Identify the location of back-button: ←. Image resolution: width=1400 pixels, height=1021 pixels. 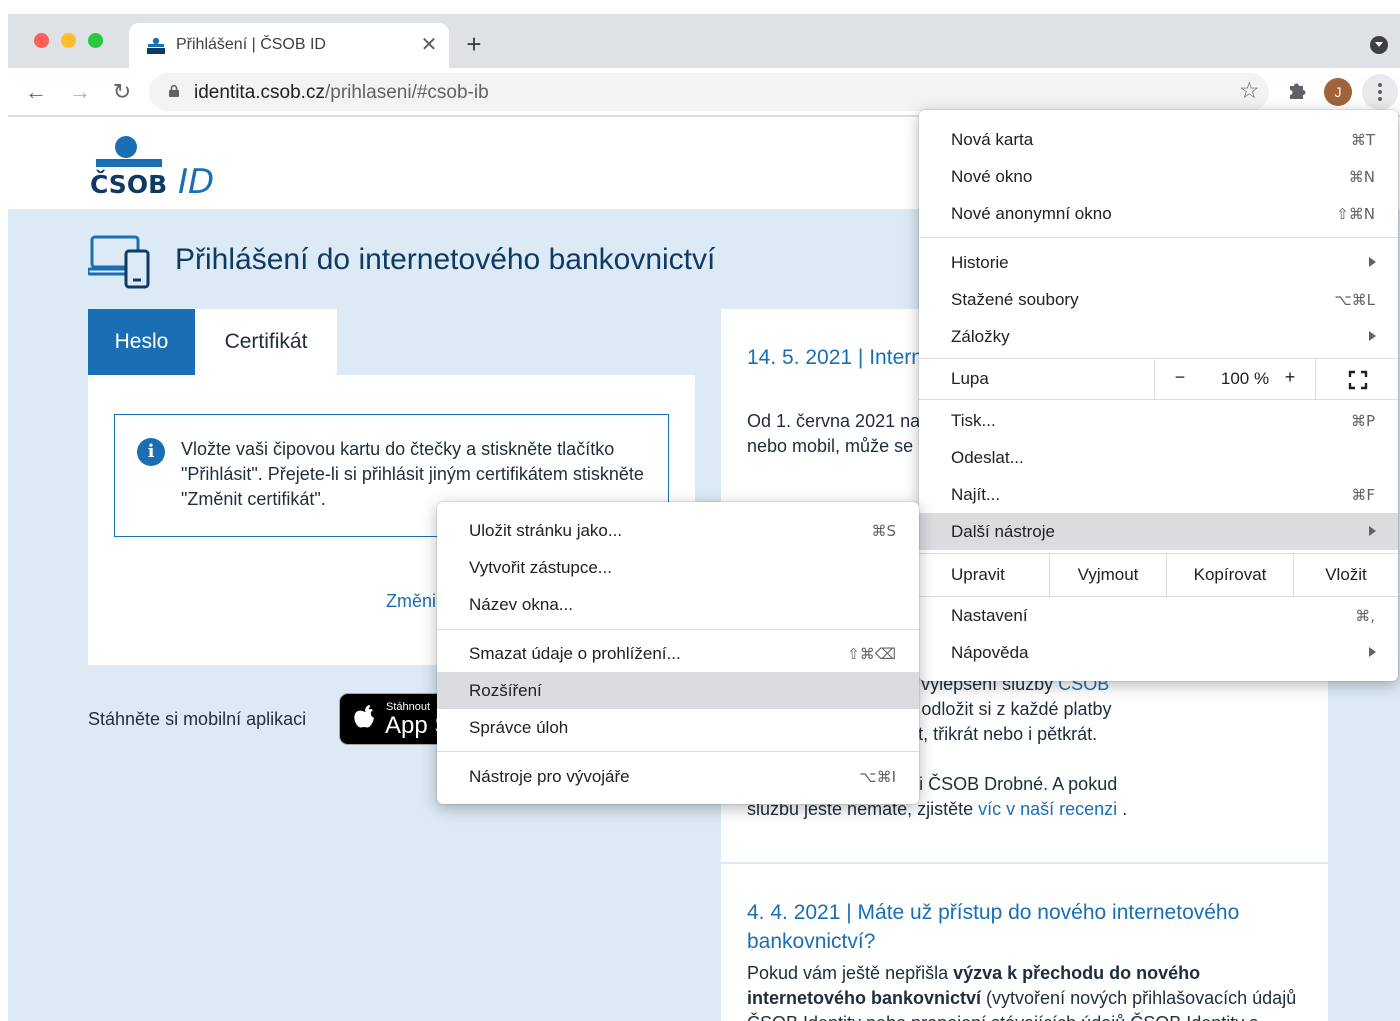
(36, 92).